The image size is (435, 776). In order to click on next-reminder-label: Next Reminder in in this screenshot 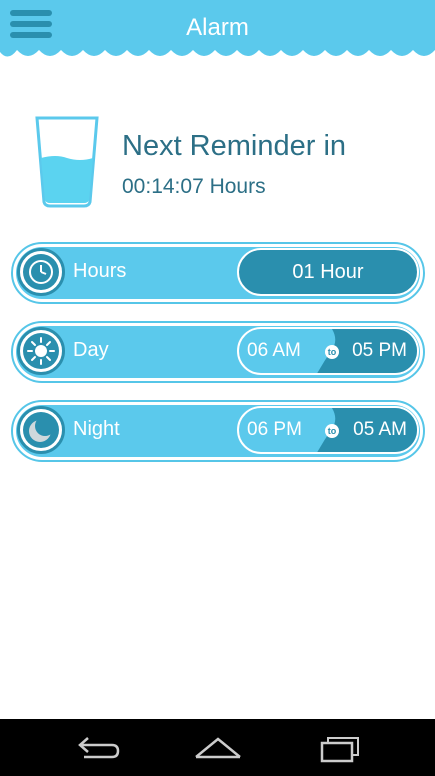, I will do `click(234, 146)`.